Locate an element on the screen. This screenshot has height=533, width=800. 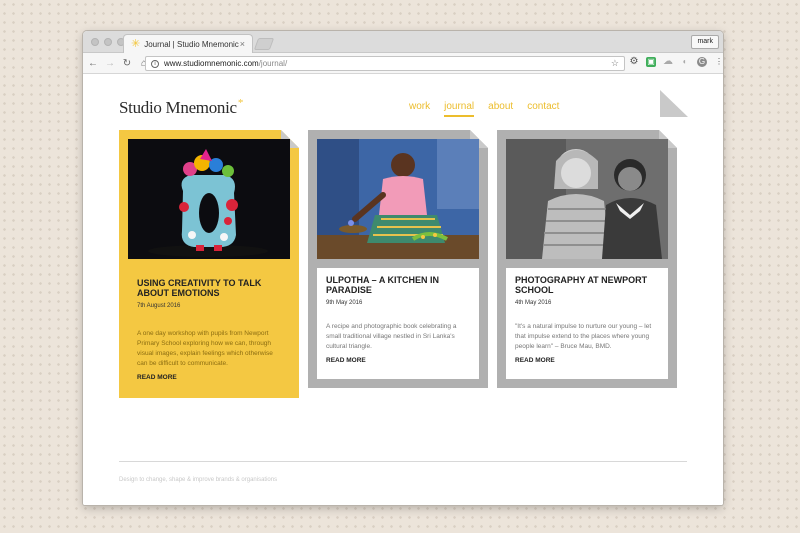
nav-contact: contact is located at coordinates (543, 109).